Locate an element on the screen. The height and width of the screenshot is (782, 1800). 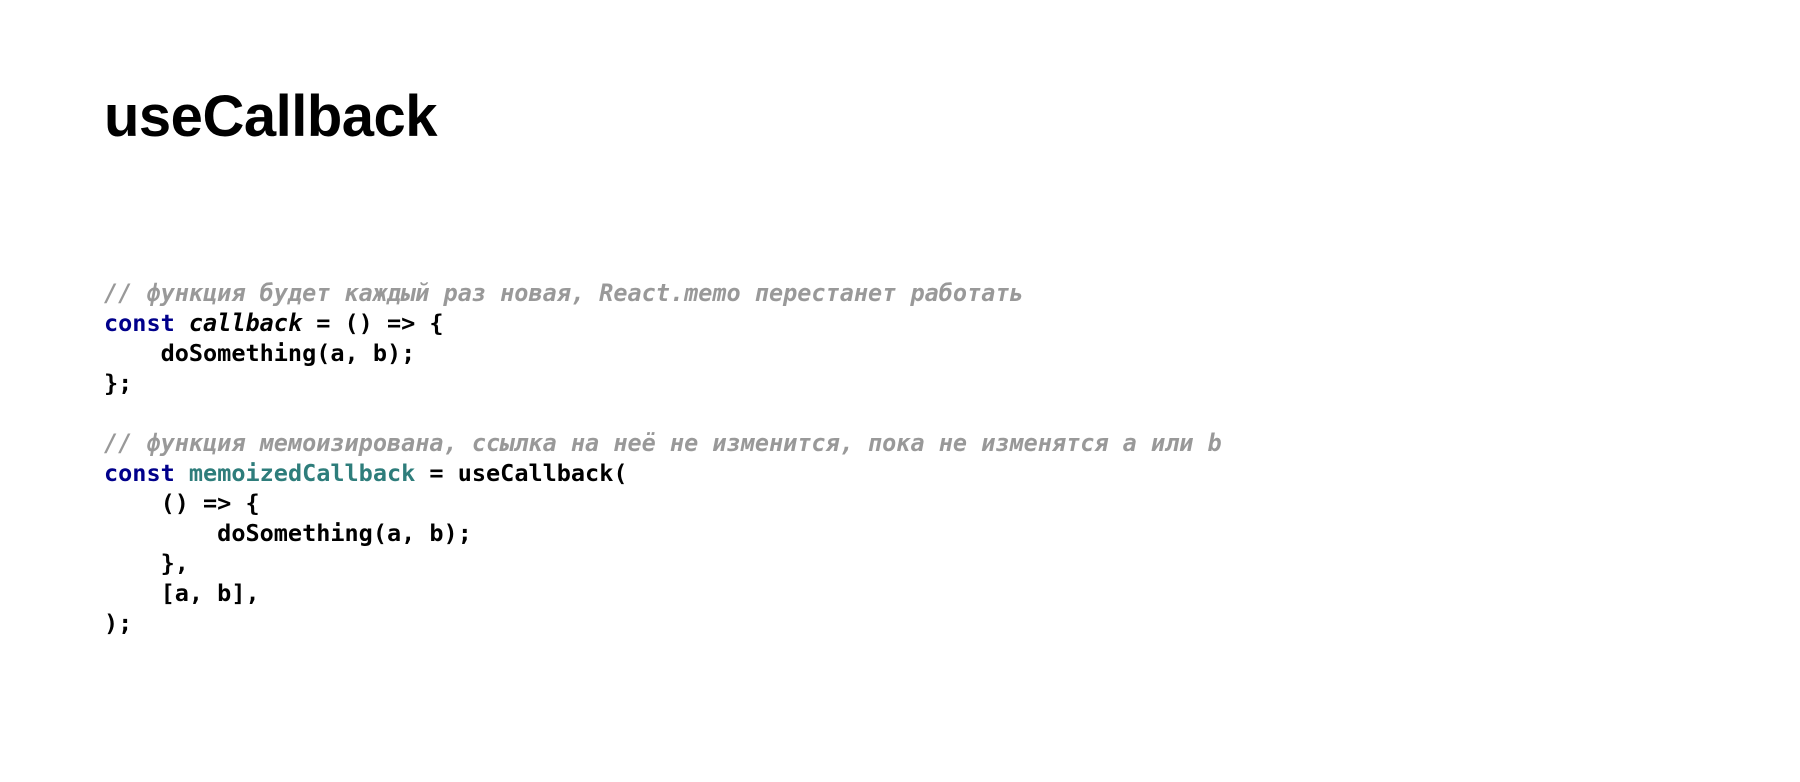
code-line: const memoizedCallback = useCallback( is located at coordinates (663, 473).